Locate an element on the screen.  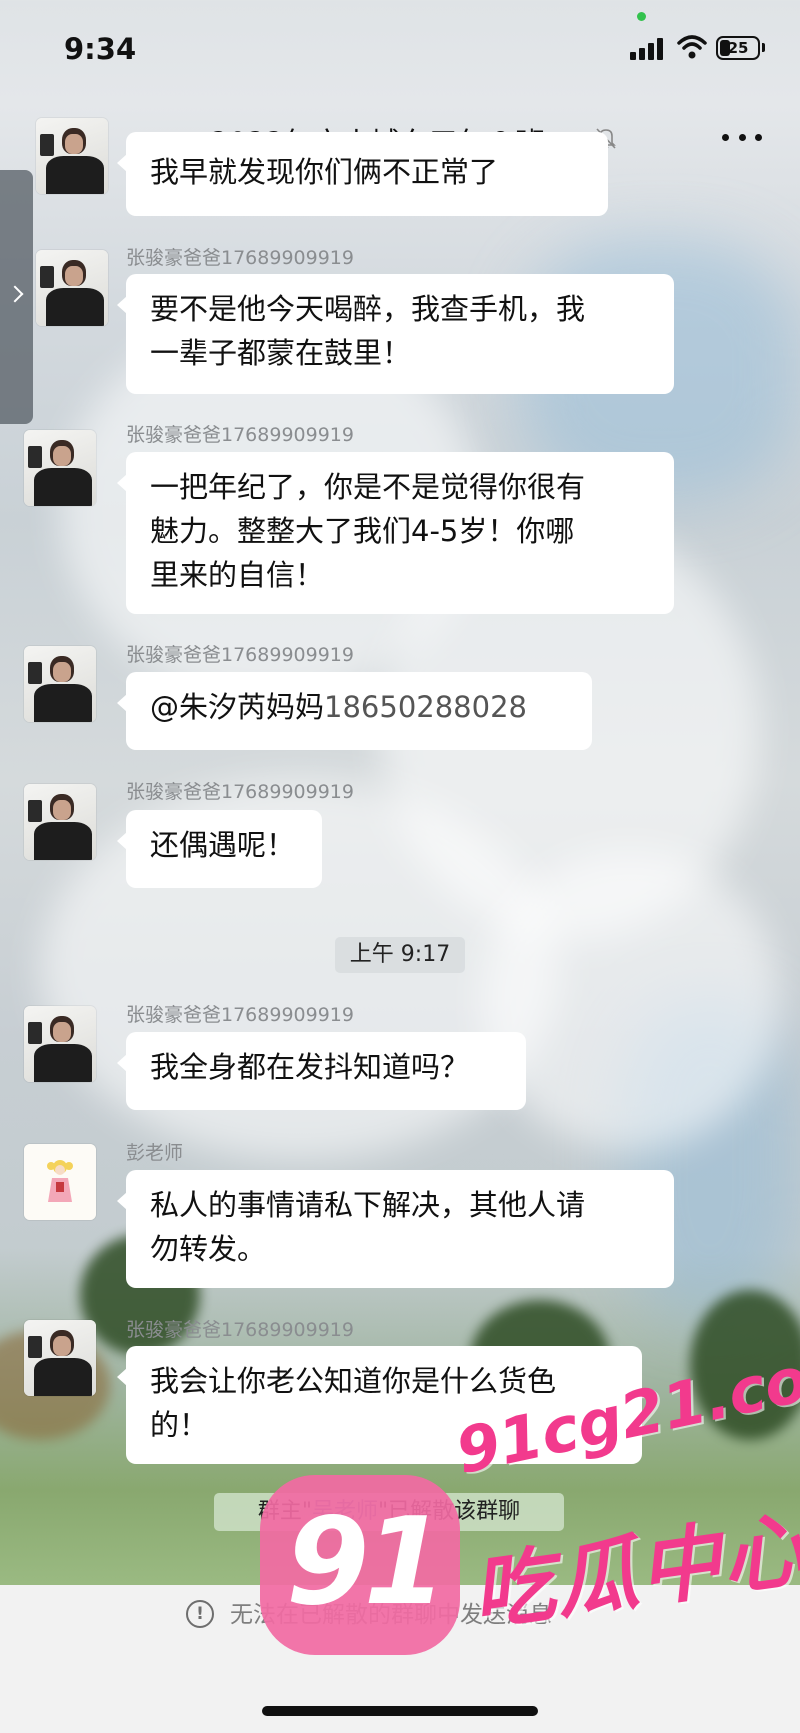
info-icon: ! is located at coordinates (200, 1614).